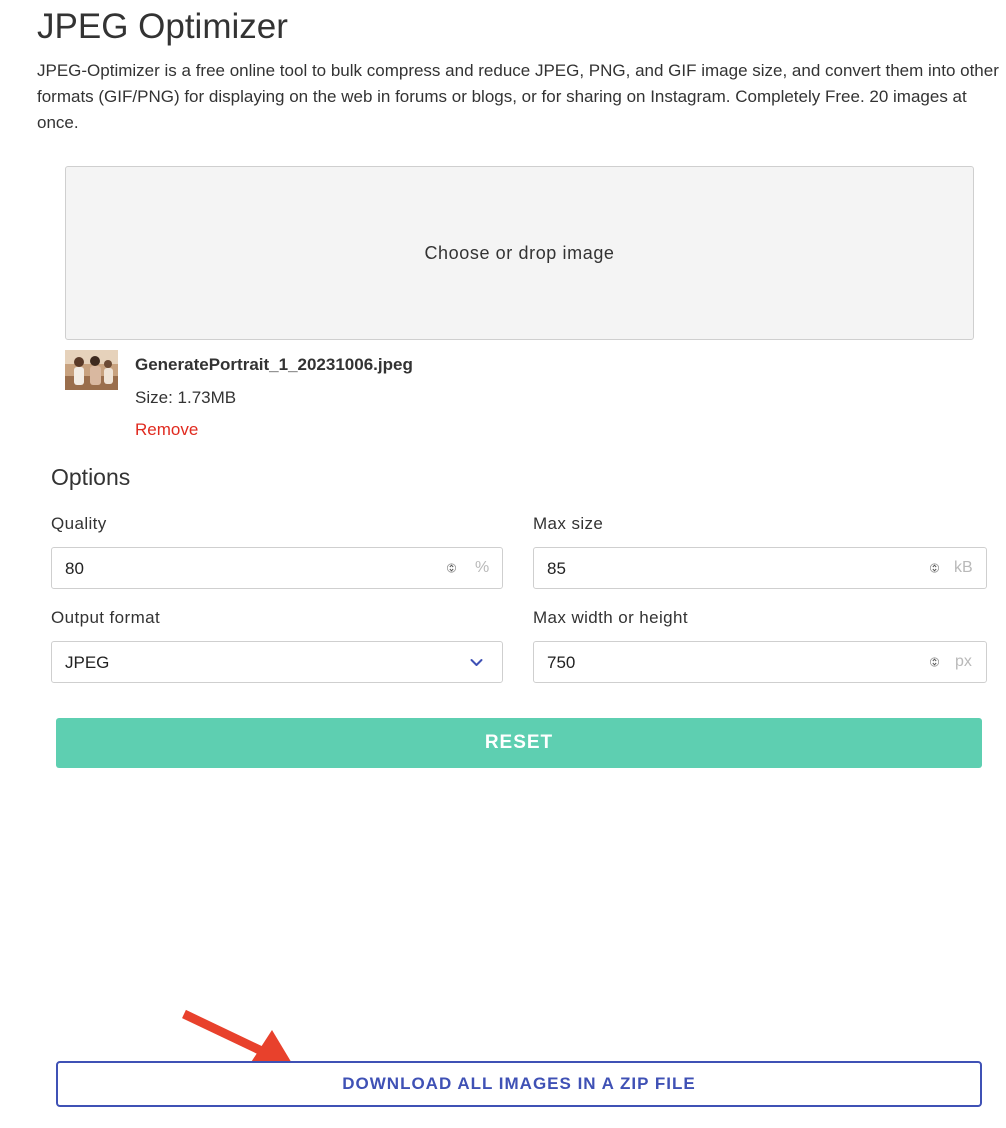  Describe the element at coordinates (87, 662) in the screenshot. I see `output-format-value: JPEG` at that location.